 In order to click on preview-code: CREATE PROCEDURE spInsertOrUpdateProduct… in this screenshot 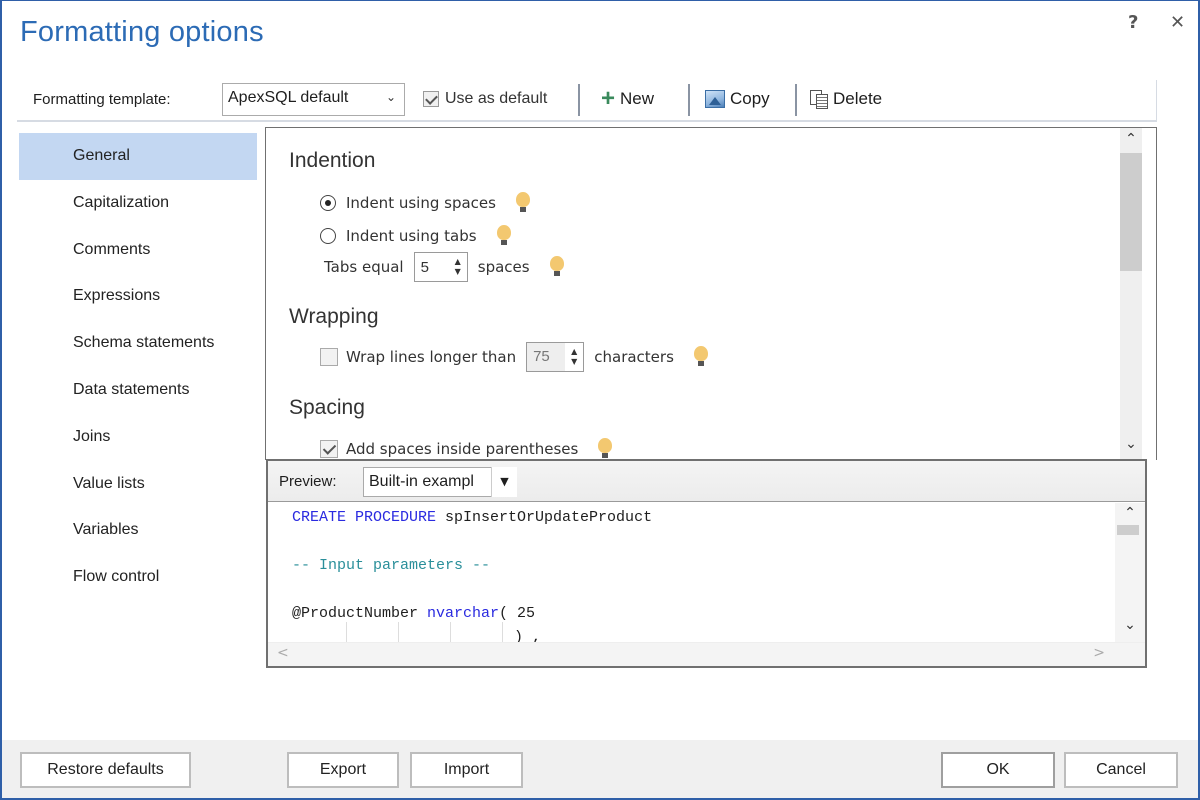, I will do `click(693, 574)`.